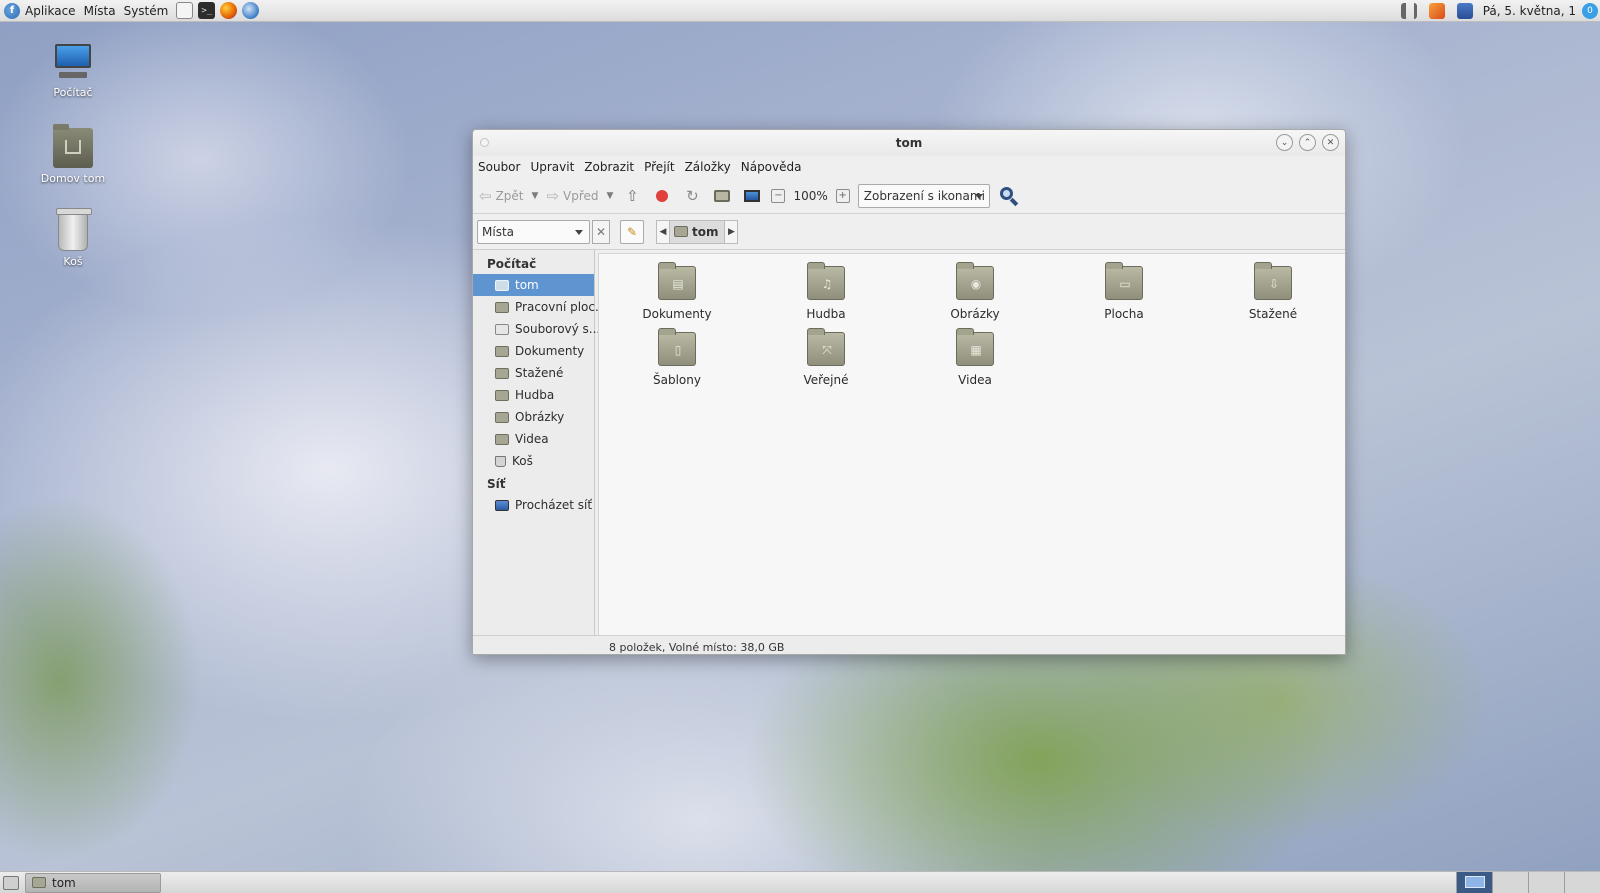 This screenshot has width=1600, height=893. I want to click on menu-applications: Aplikace, so click(50, 11).